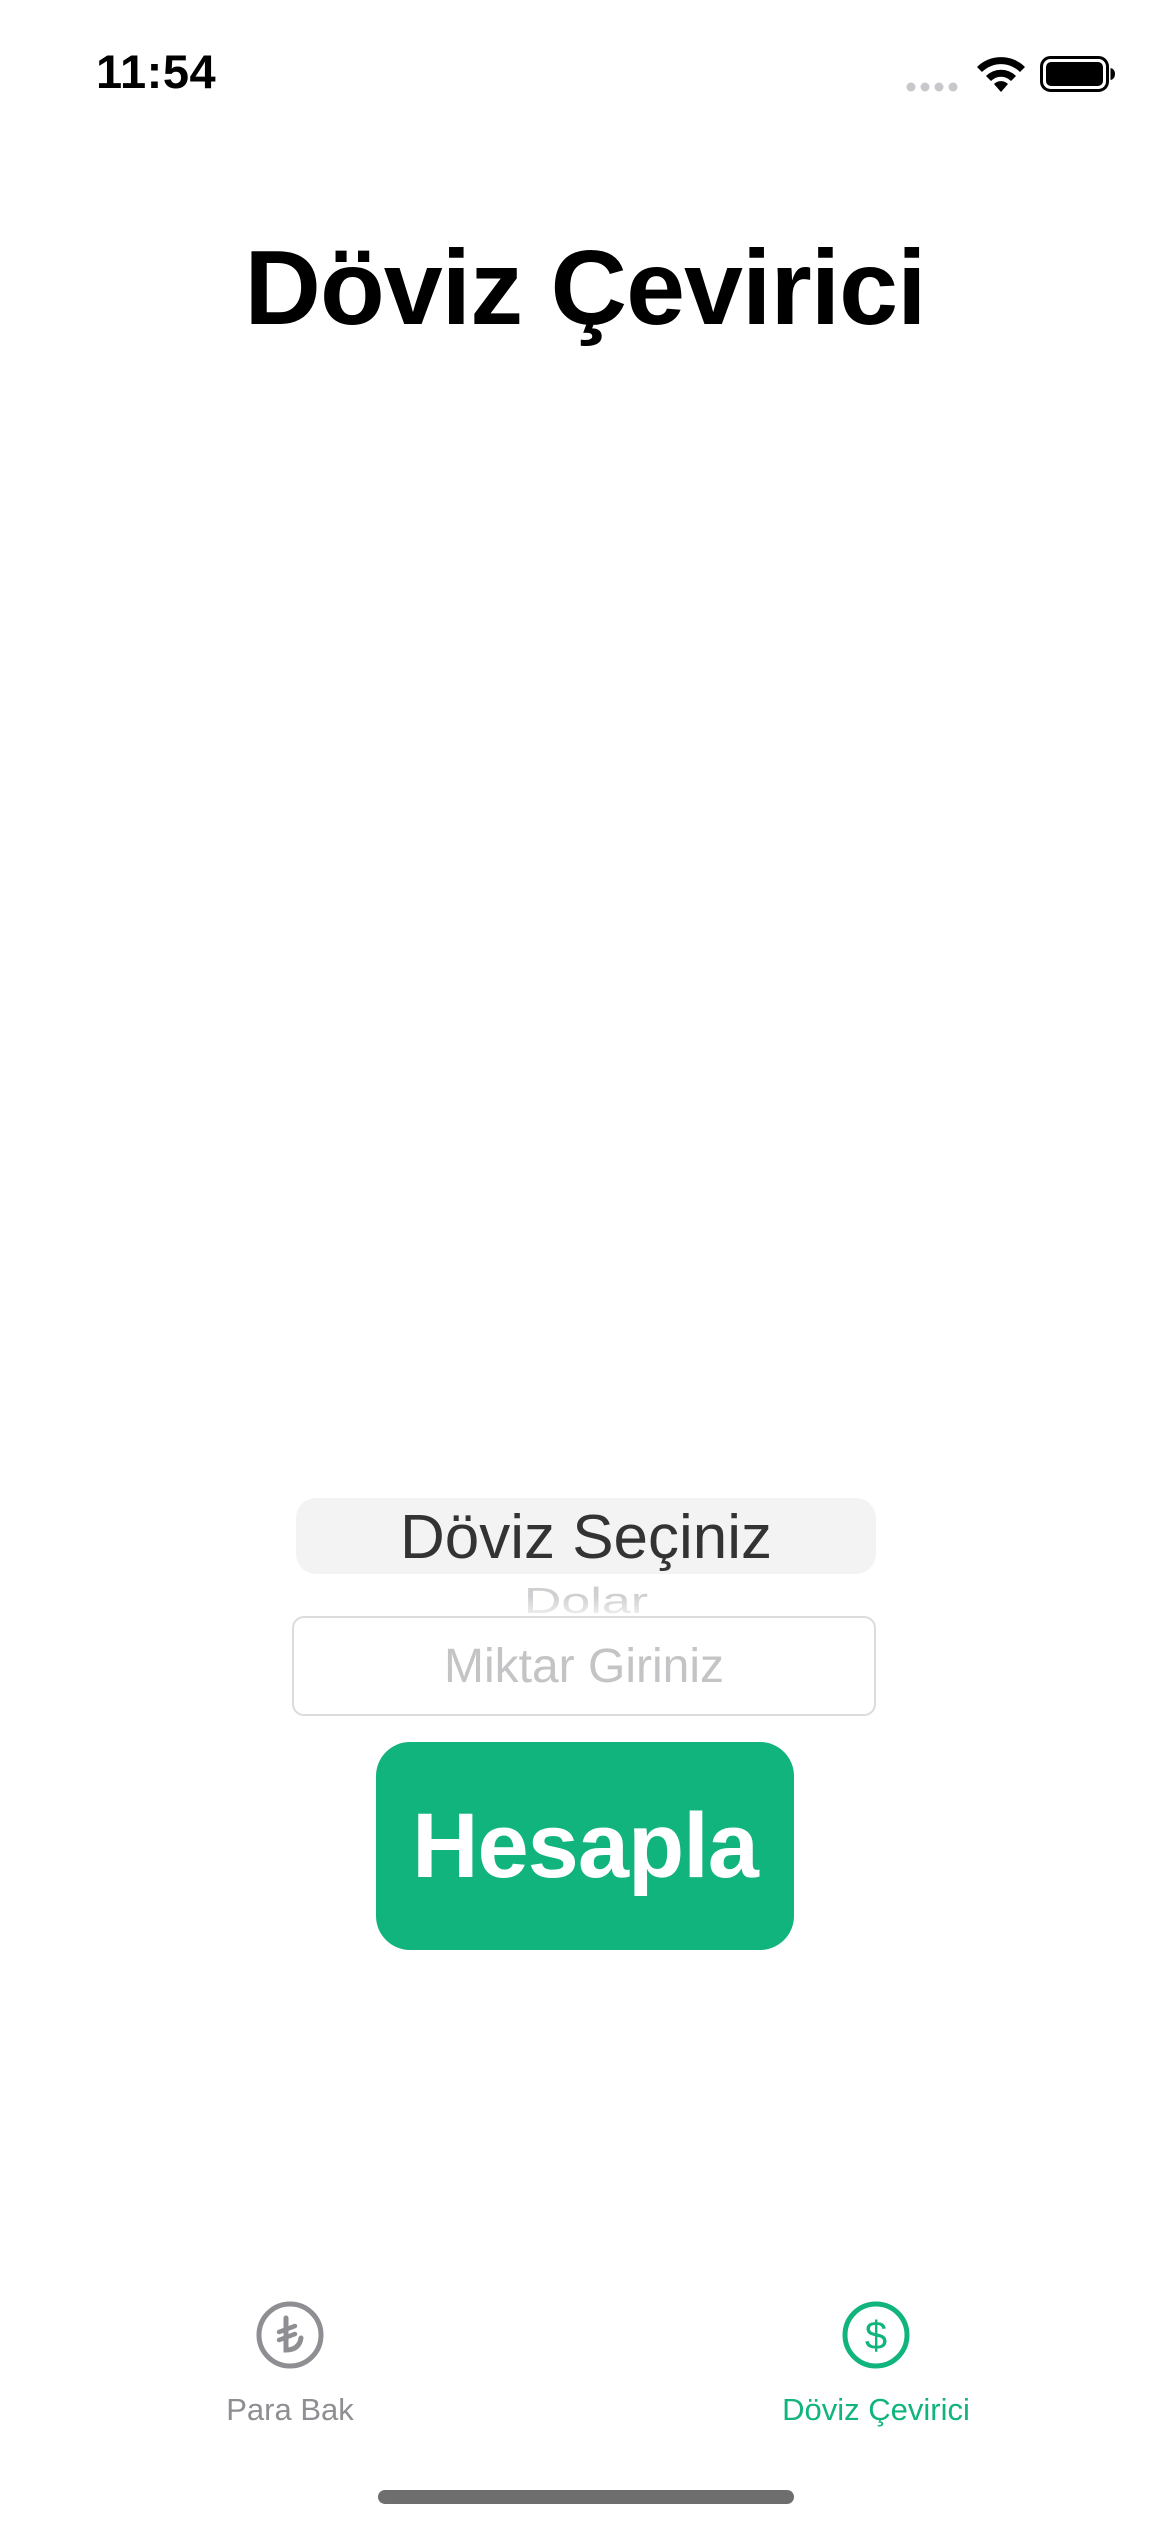  I want to click on cellular-signal-icon, so click(932, 87).